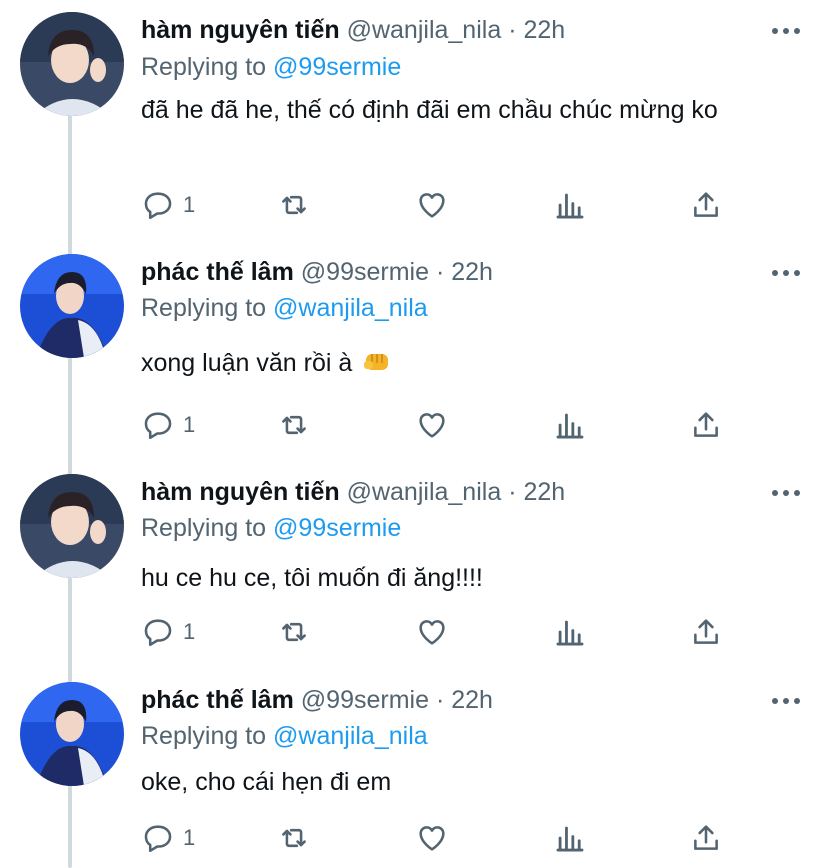 The width and height of the screenshot is (828, 868). I want to click on tweet-text-content: xong luận văn rồi à, so click(247, 363).